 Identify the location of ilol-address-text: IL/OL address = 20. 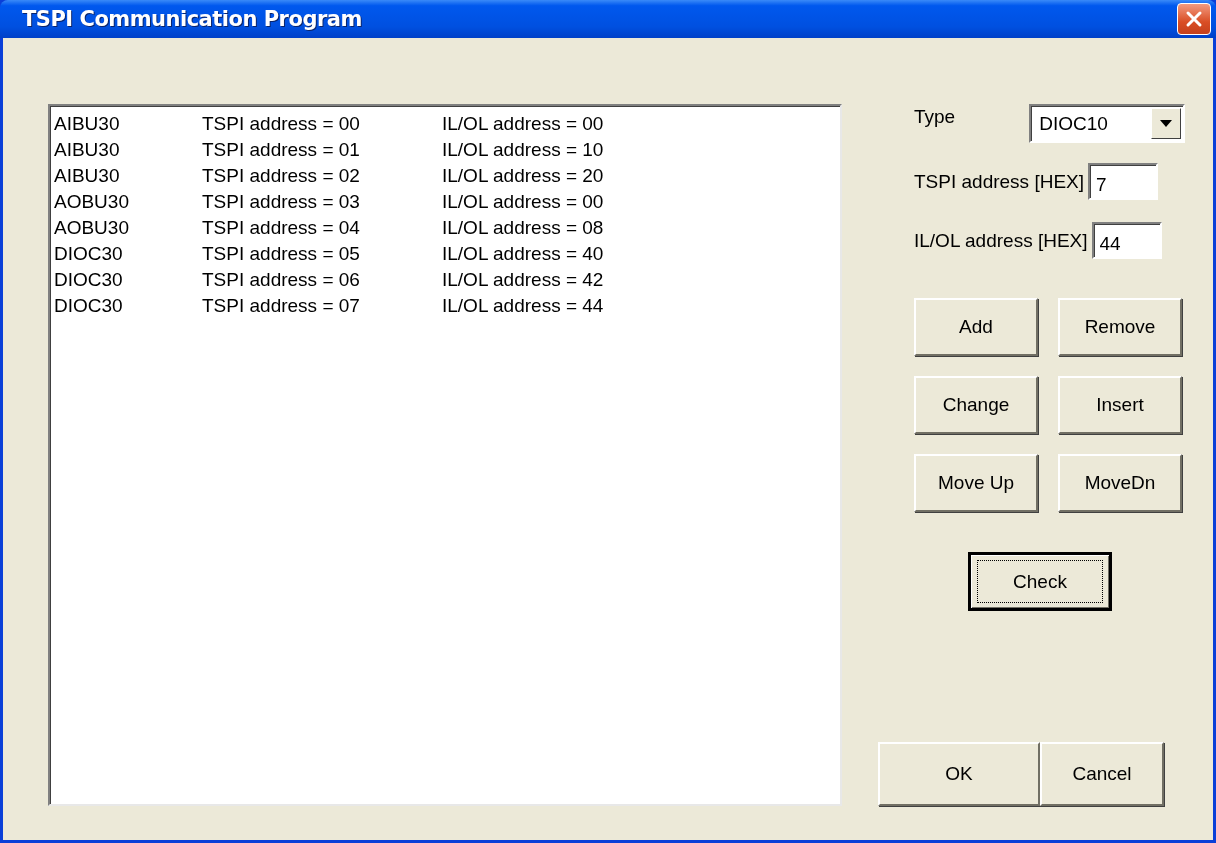
(523, 176).